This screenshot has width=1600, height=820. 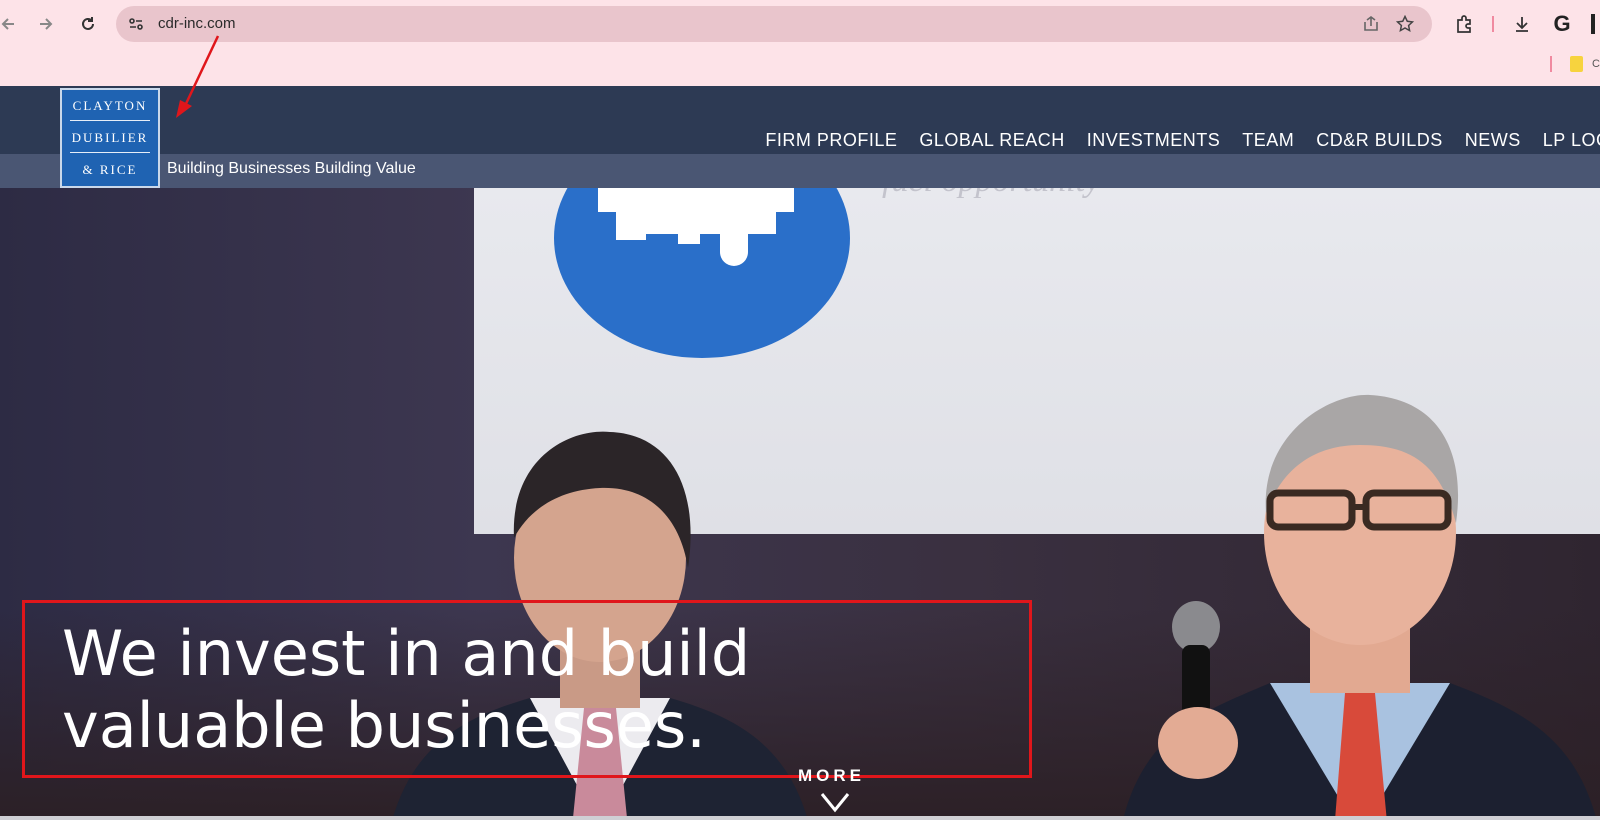 I want to click on forward-icon, so click(x=46, y=24).